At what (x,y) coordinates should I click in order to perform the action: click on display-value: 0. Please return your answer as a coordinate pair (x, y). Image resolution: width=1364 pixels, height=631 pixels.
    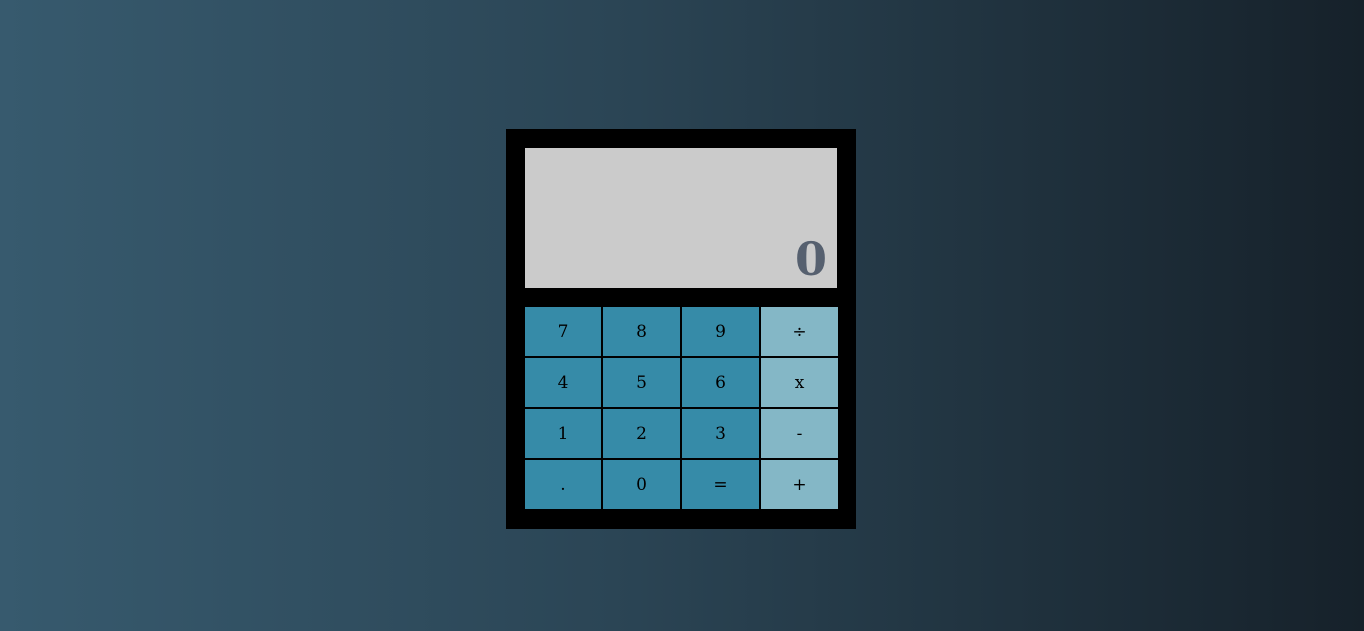
    Looking at the image, I should click on (810, 259).